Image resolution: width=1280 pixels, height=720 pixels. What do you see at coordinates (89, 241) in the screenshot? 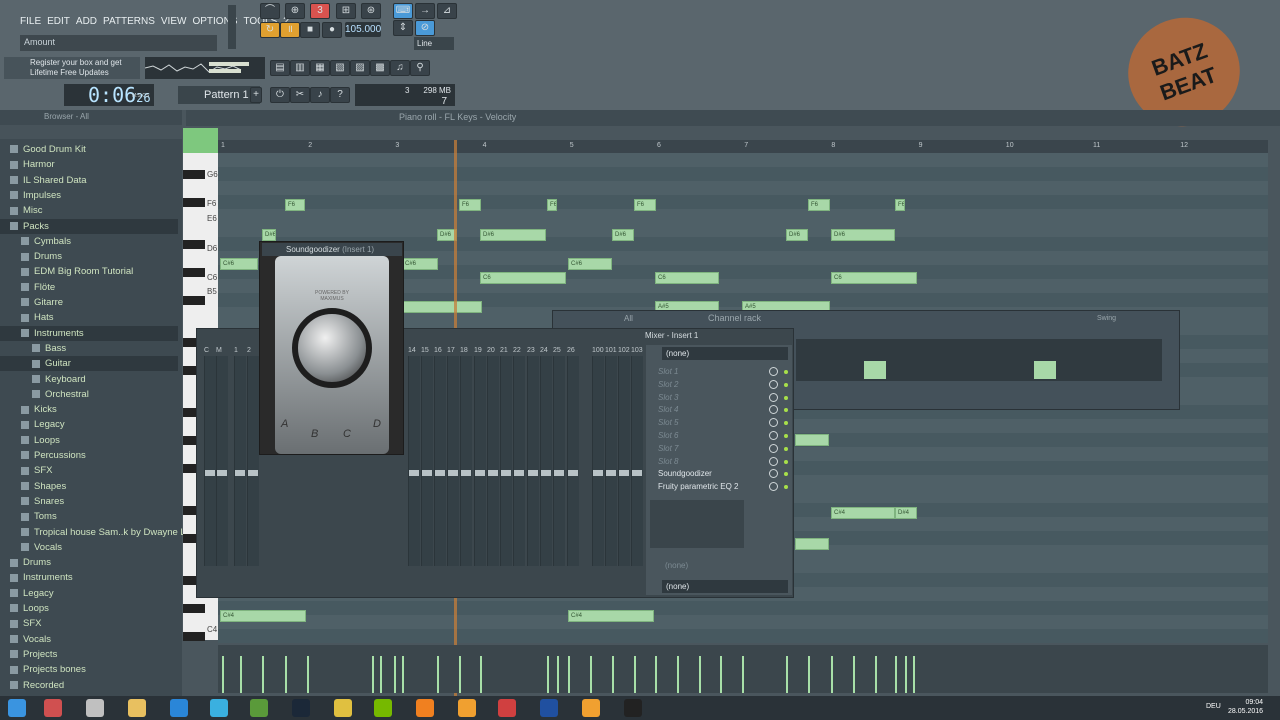
I see `browser-item: Cymbals` at bounding box center [89, 241].